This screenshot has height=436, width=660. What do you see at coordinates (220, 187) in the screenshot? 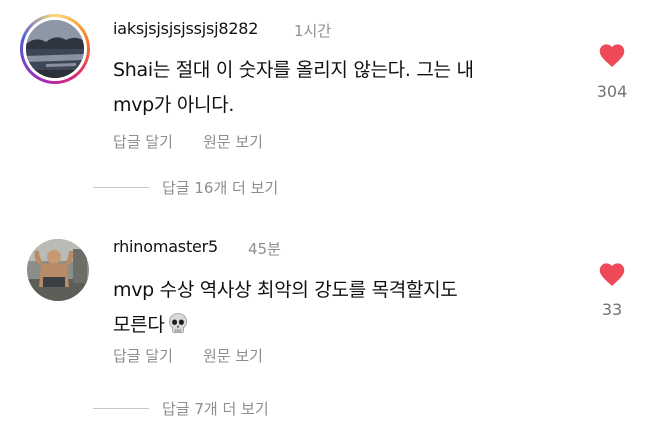
I see `view-replies-button: 답글 16개 더 보기` at bounding box center [220, 187].